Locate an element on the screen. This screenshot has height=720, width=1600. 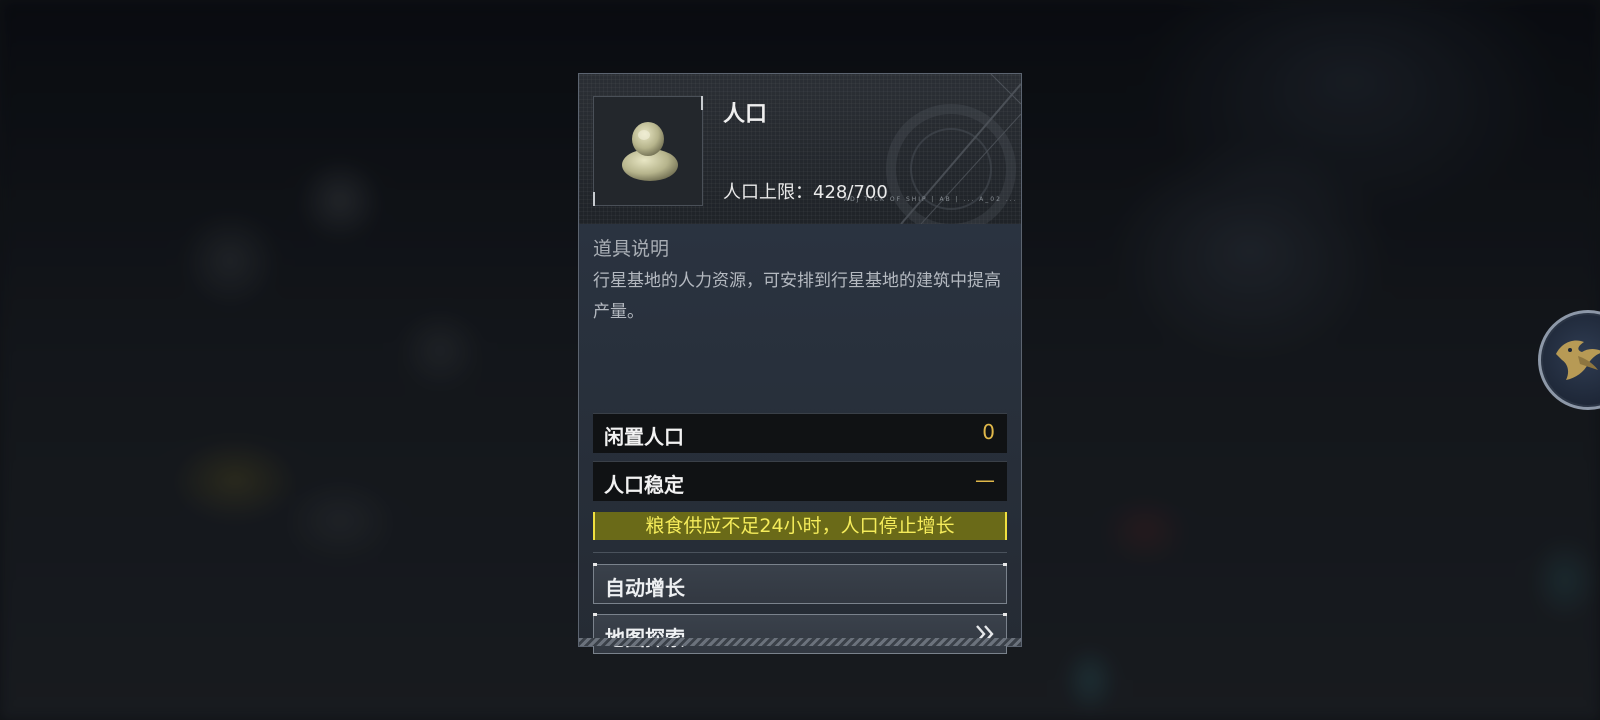
divider is located at coordinates (800, 552).